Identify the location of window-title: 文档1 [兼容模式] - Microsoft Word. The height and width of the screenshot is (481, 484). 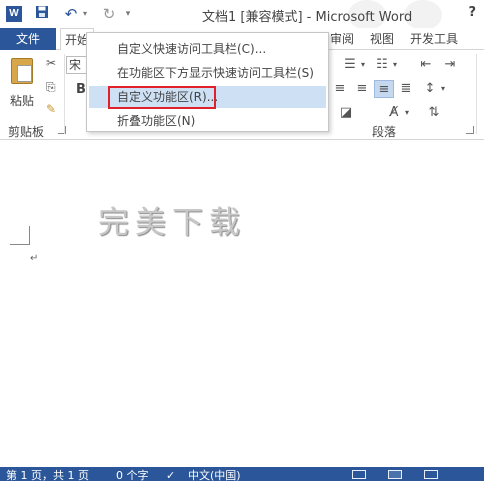
(307, 17).